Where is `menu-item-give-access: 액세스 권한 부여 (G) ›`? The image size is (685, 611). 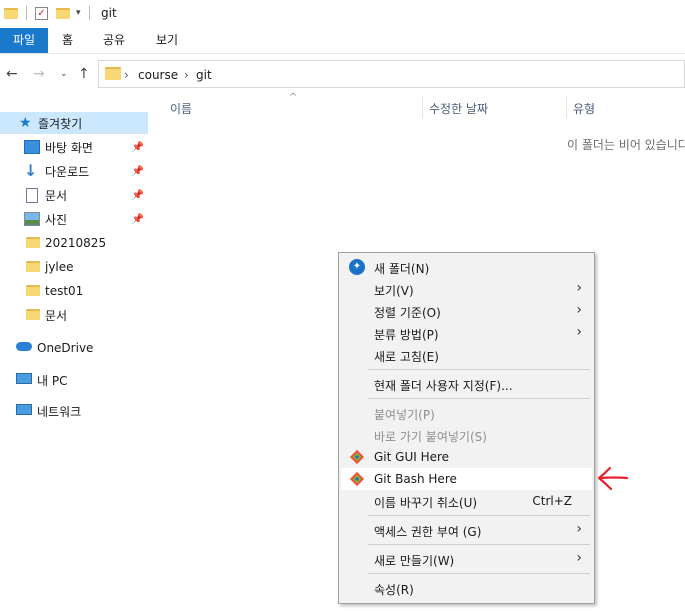 menu-item-give-access: 액세스 권한 부여 (G) › is located at coordinates (466, 530).